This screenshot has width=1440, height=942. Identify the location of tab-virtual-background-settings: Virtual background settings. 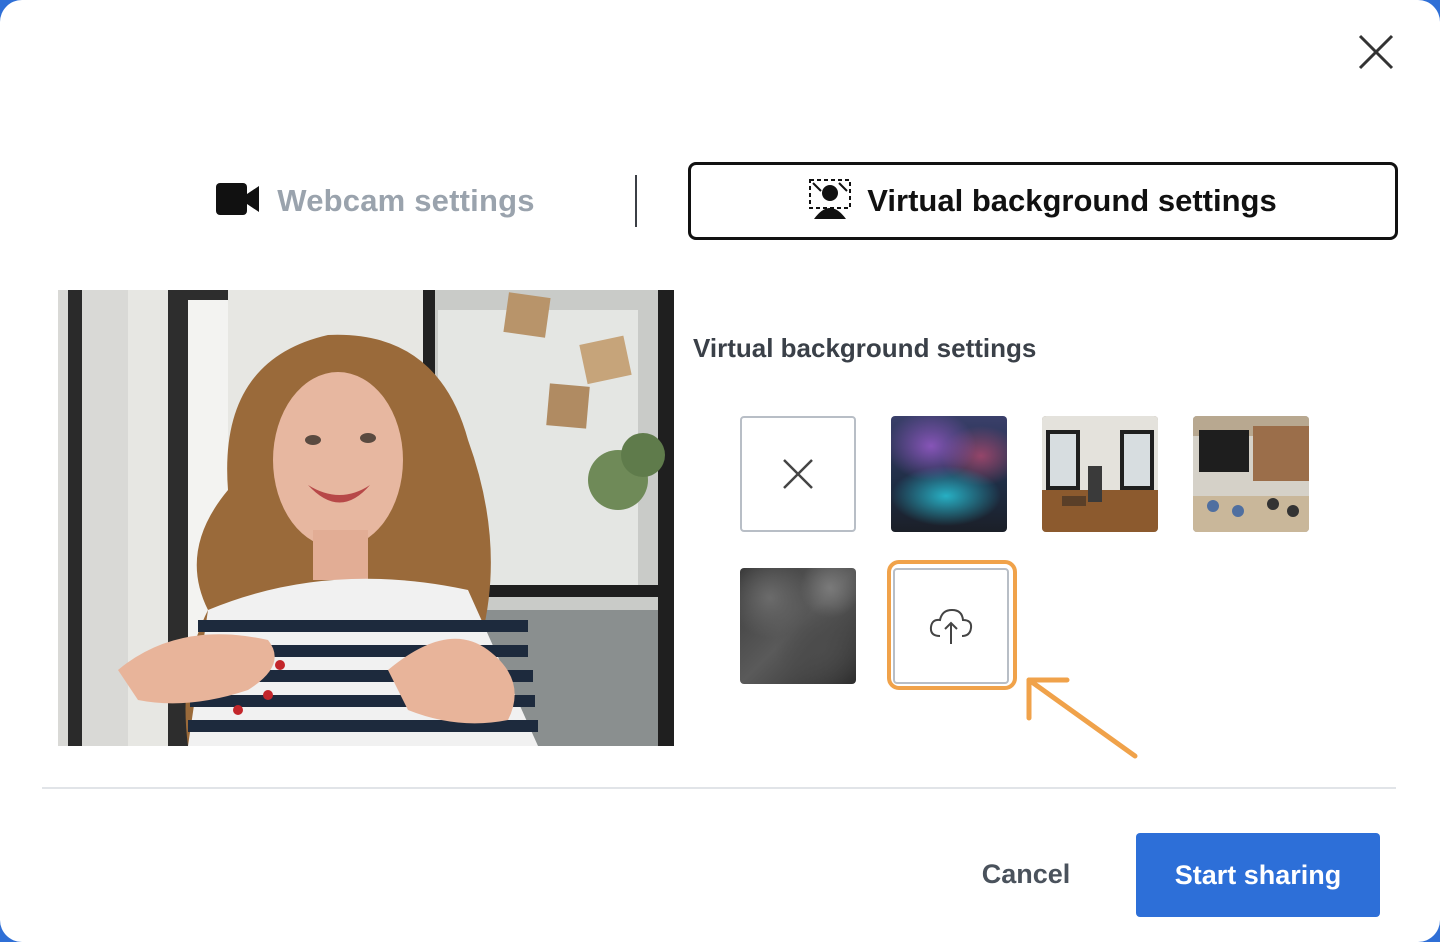
(1043, 201).